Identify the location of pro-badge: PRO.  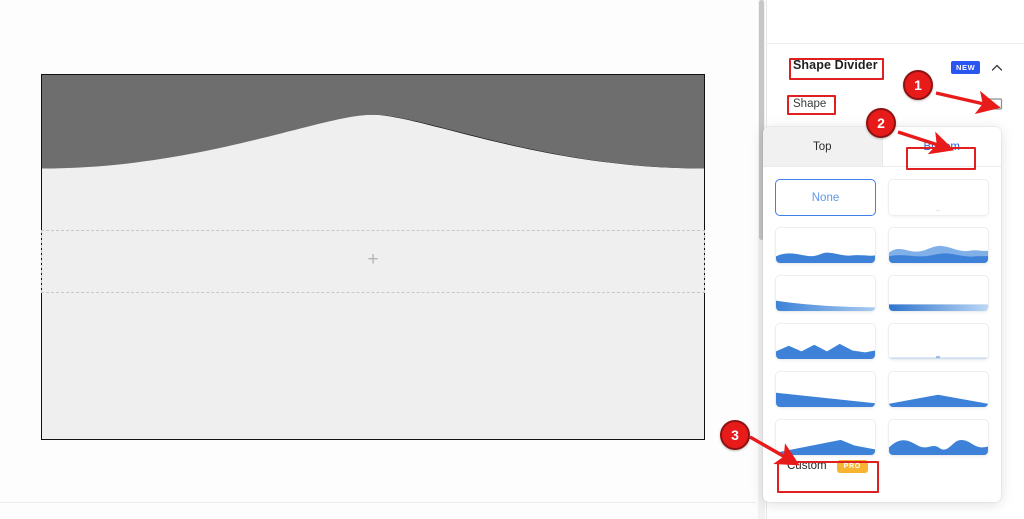
(852, 466).